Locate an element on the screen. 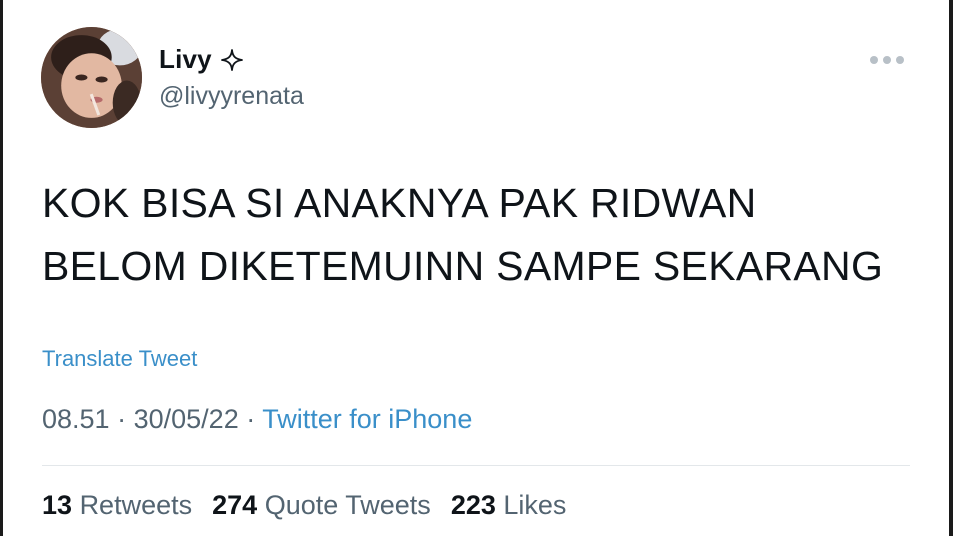  left-frame-edge is located at coordinates (1, 268).